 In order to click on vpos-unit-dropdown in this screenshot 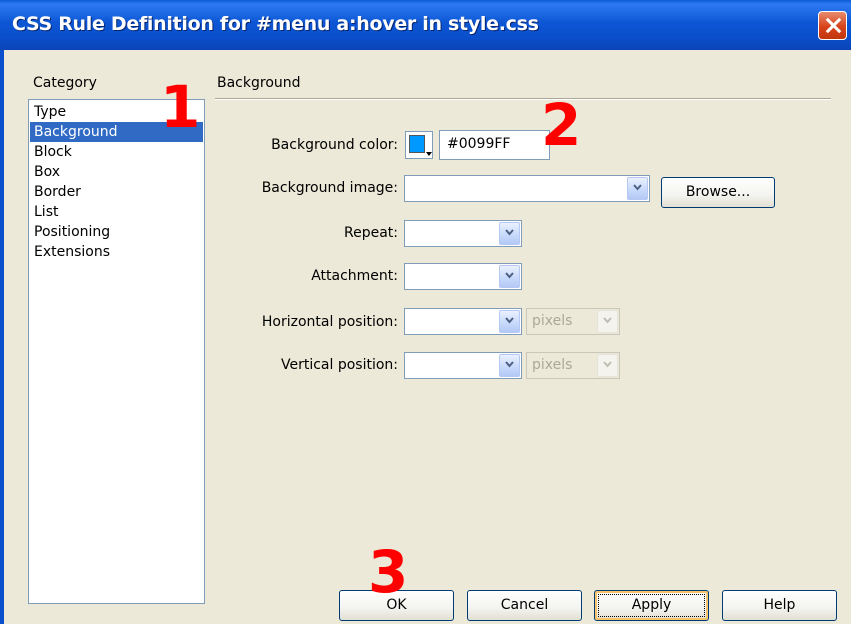, I will do `click(607, 365)`.